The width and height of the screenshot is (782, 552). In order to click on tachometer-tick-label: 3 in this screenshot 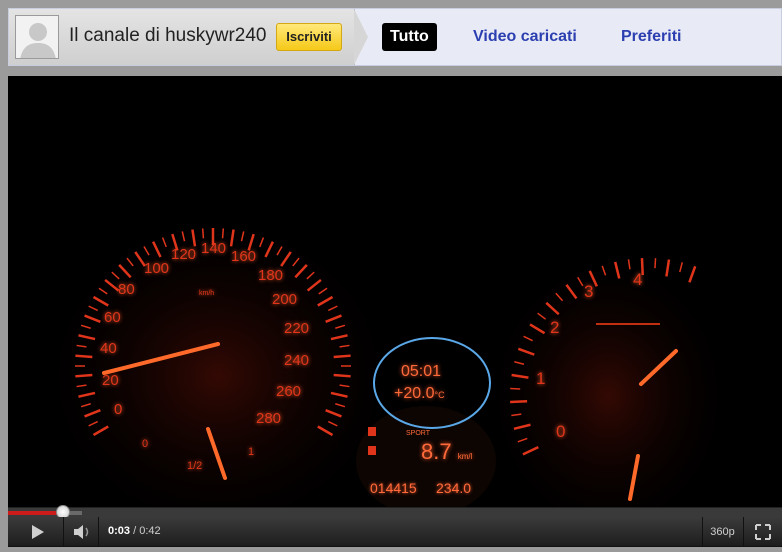, I will do `click(589, 291)`.